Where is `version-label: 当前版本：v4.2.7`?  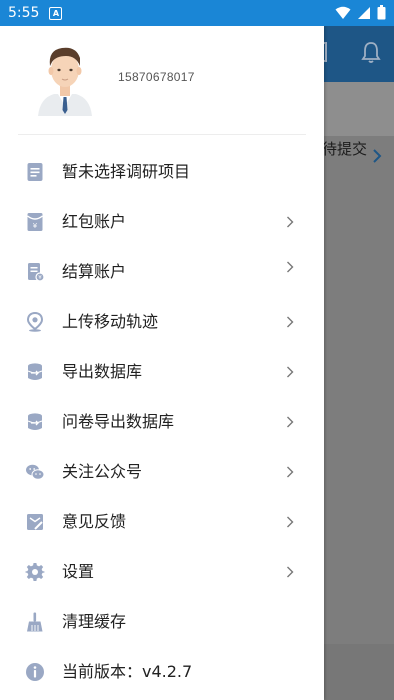 version-label: 当前版本：v4.2.7 is located at coordinates (127, 671).